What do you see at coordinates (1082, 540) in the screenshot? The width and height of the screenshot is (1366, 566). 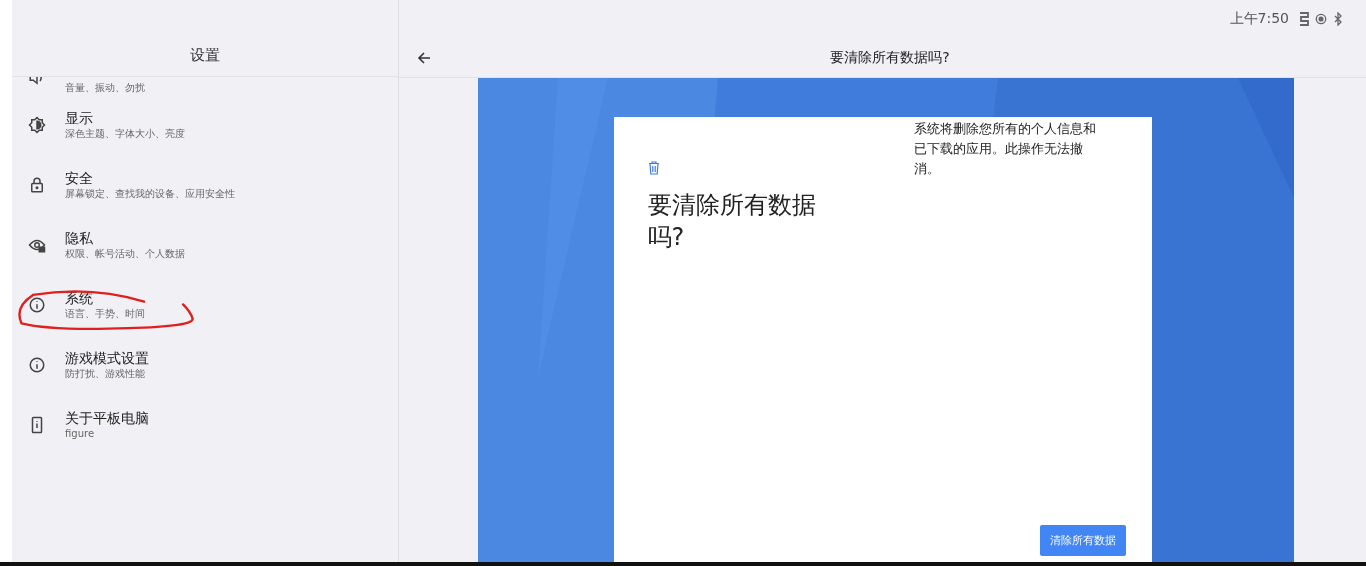 I see `erase-button: 清除所有数据` at bounding box center [1082, 540].